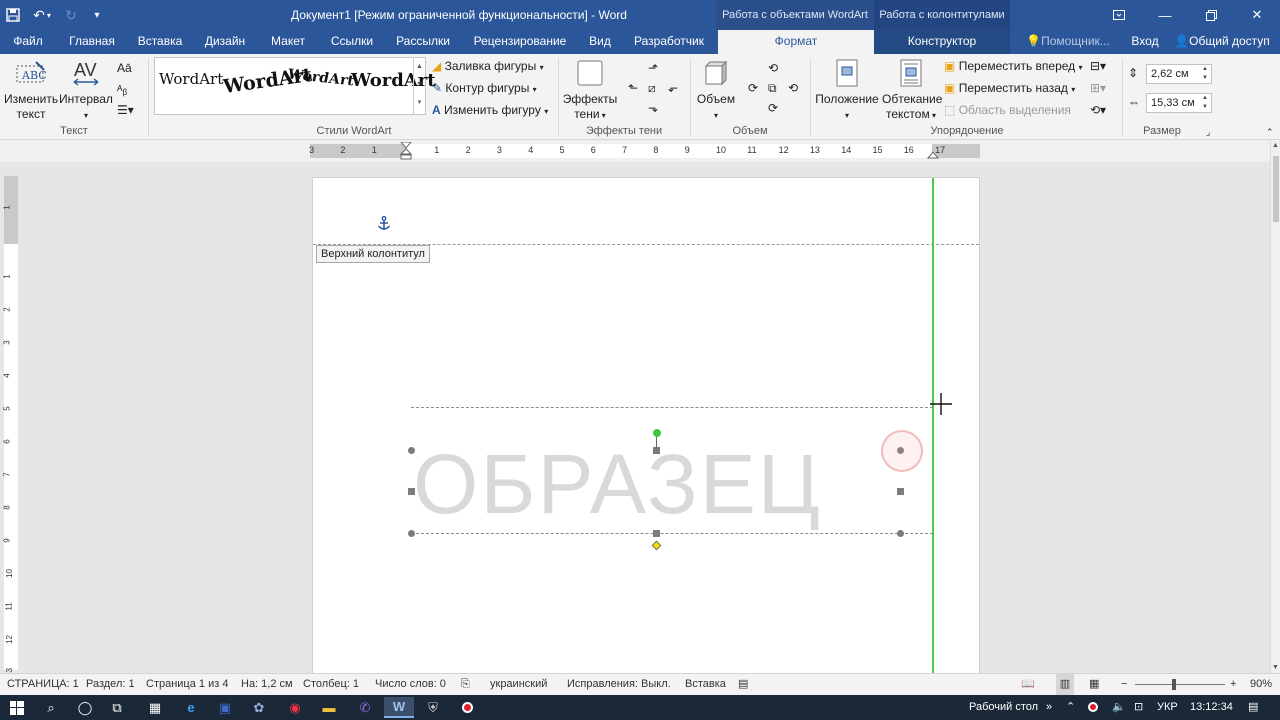 This screenshot has width=1280, height=720. I want to click on minimize-icon: —, so click(1165, 15).